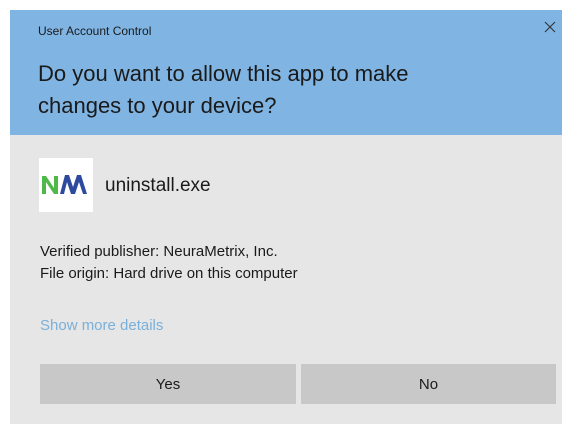 The width and height of the screenshot is (572, 424). What do you see at coordinates (158, 185) in the screenshot?
I see `app-name: uninstall.exe` at bounding box center [158, 185].